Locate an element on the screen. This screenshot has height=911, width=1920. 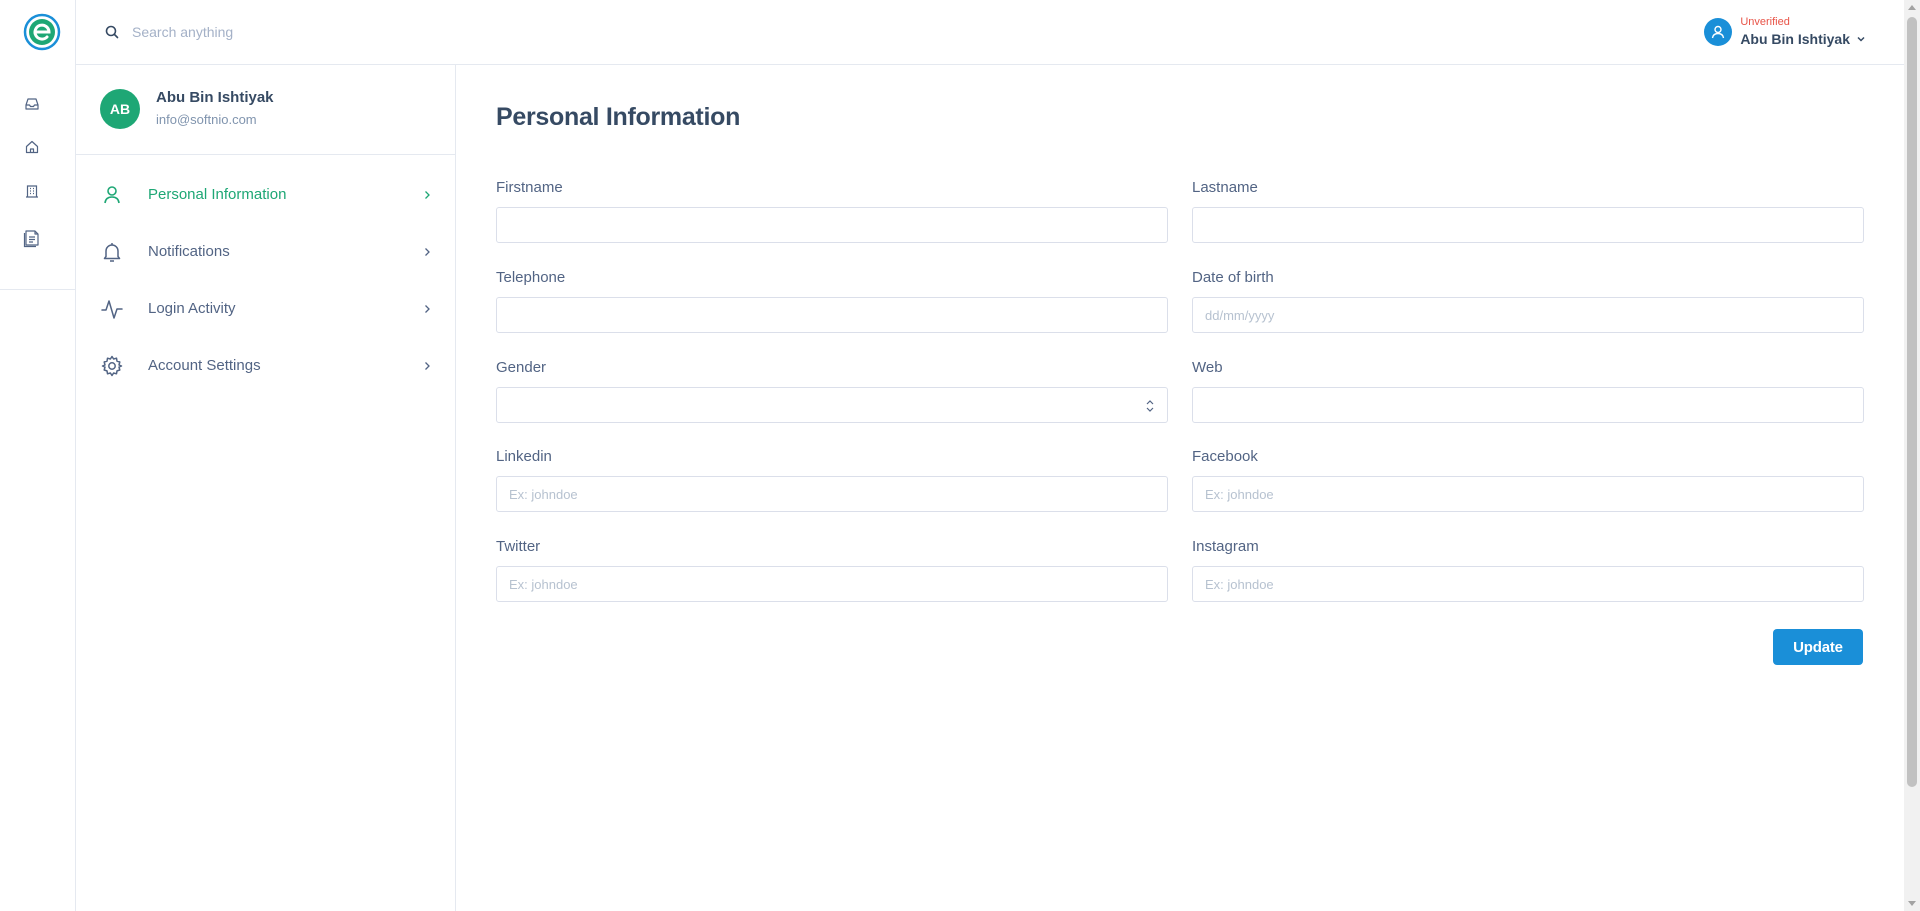
instagram-group: Instagram is located at coordinates (1528, 570).